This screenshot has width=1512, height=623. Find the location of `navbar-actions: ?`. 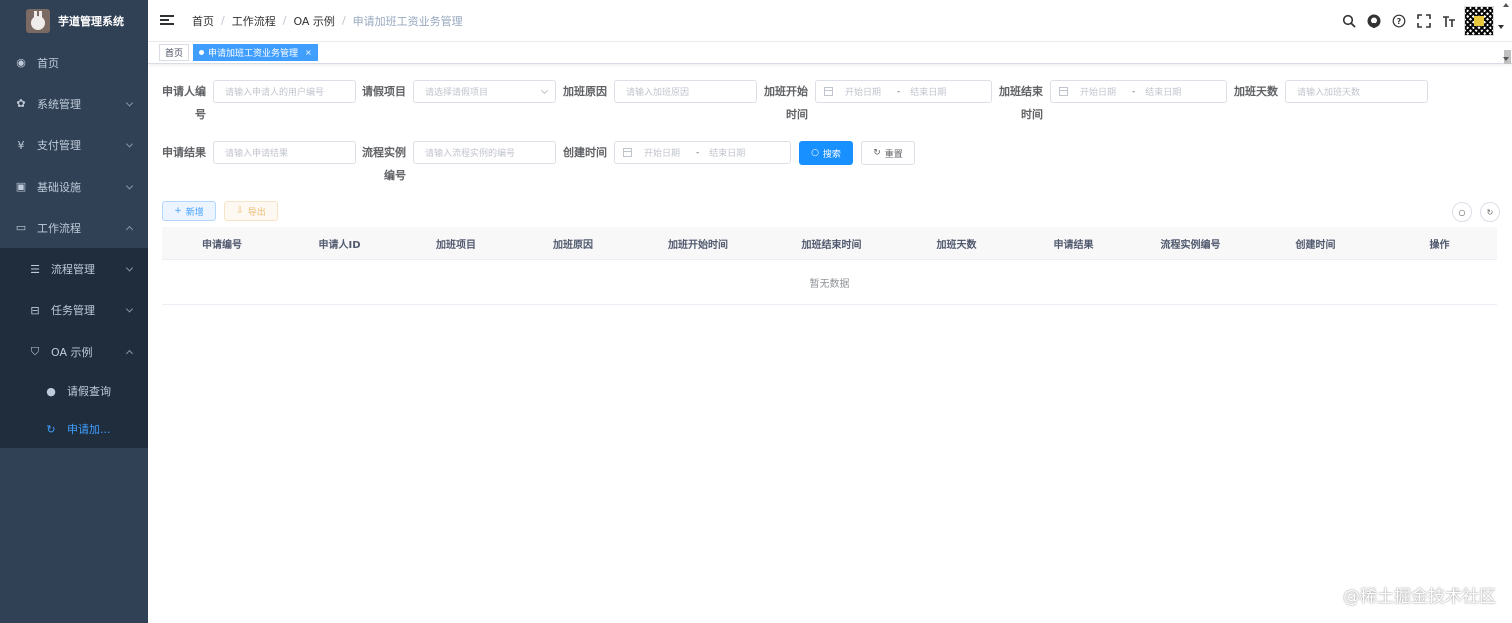

navbar-actions: ? is located at coordinates (1418, 21).